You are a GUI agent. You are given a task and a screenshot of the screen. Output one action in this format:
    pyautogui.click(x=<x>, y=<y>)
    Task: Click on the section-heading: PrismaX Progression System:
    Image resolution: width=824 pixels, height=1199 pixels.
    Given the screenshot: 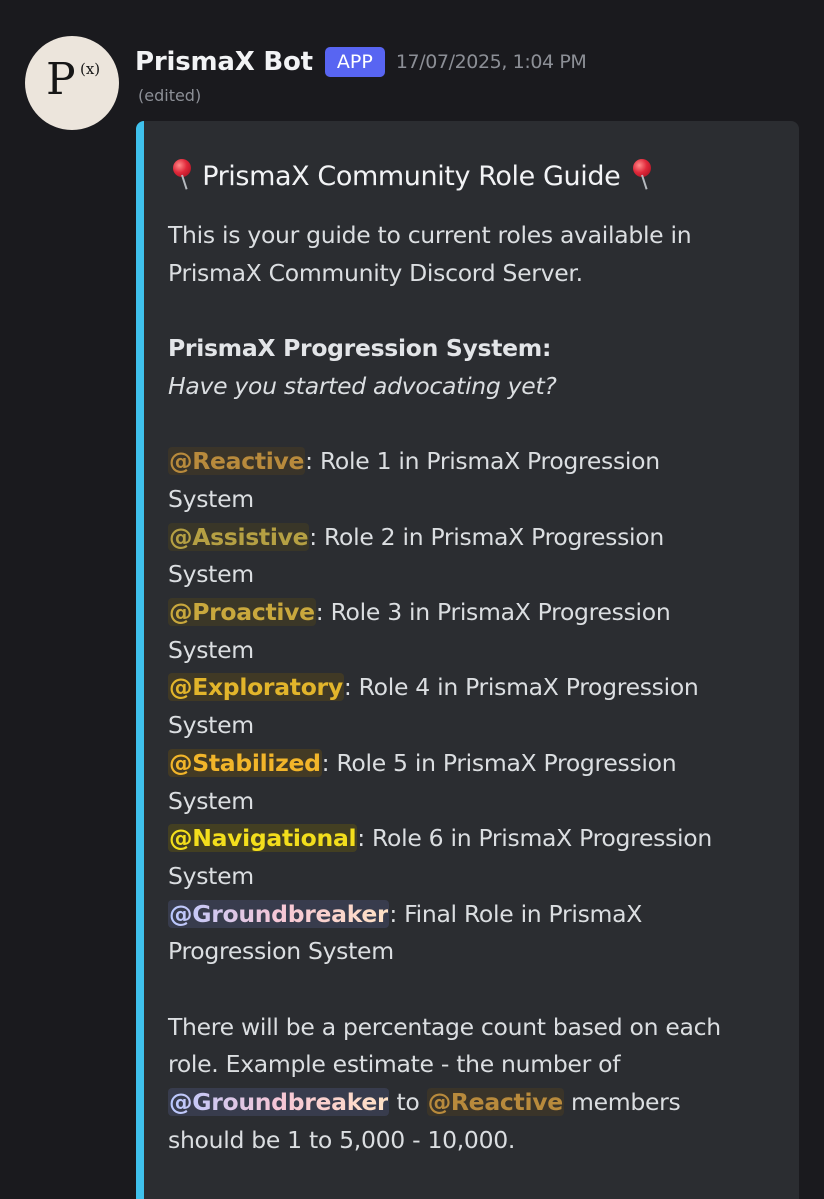 What is the action you would take?
    pyautogui.click(x=360, y=348)
    